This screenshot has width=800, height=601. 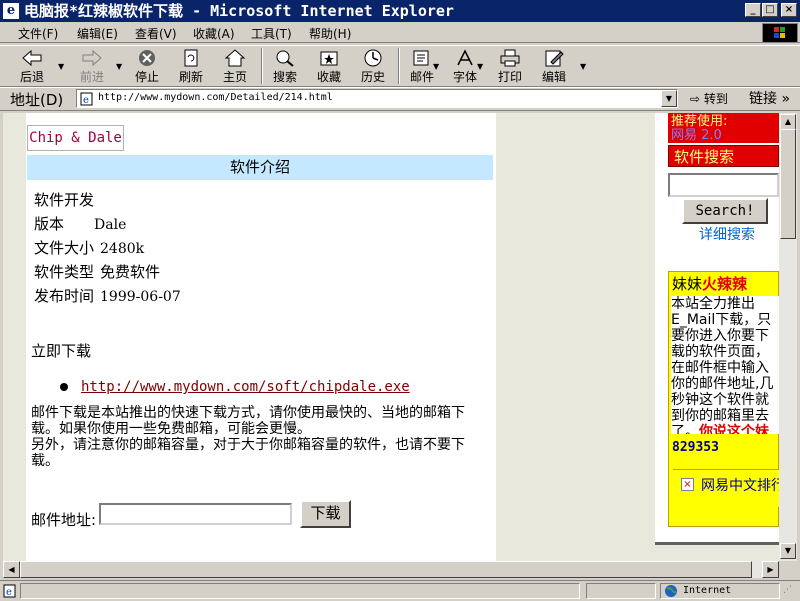 I want to click on scroll-up-icon: ▲, so click(x=788, y=122).